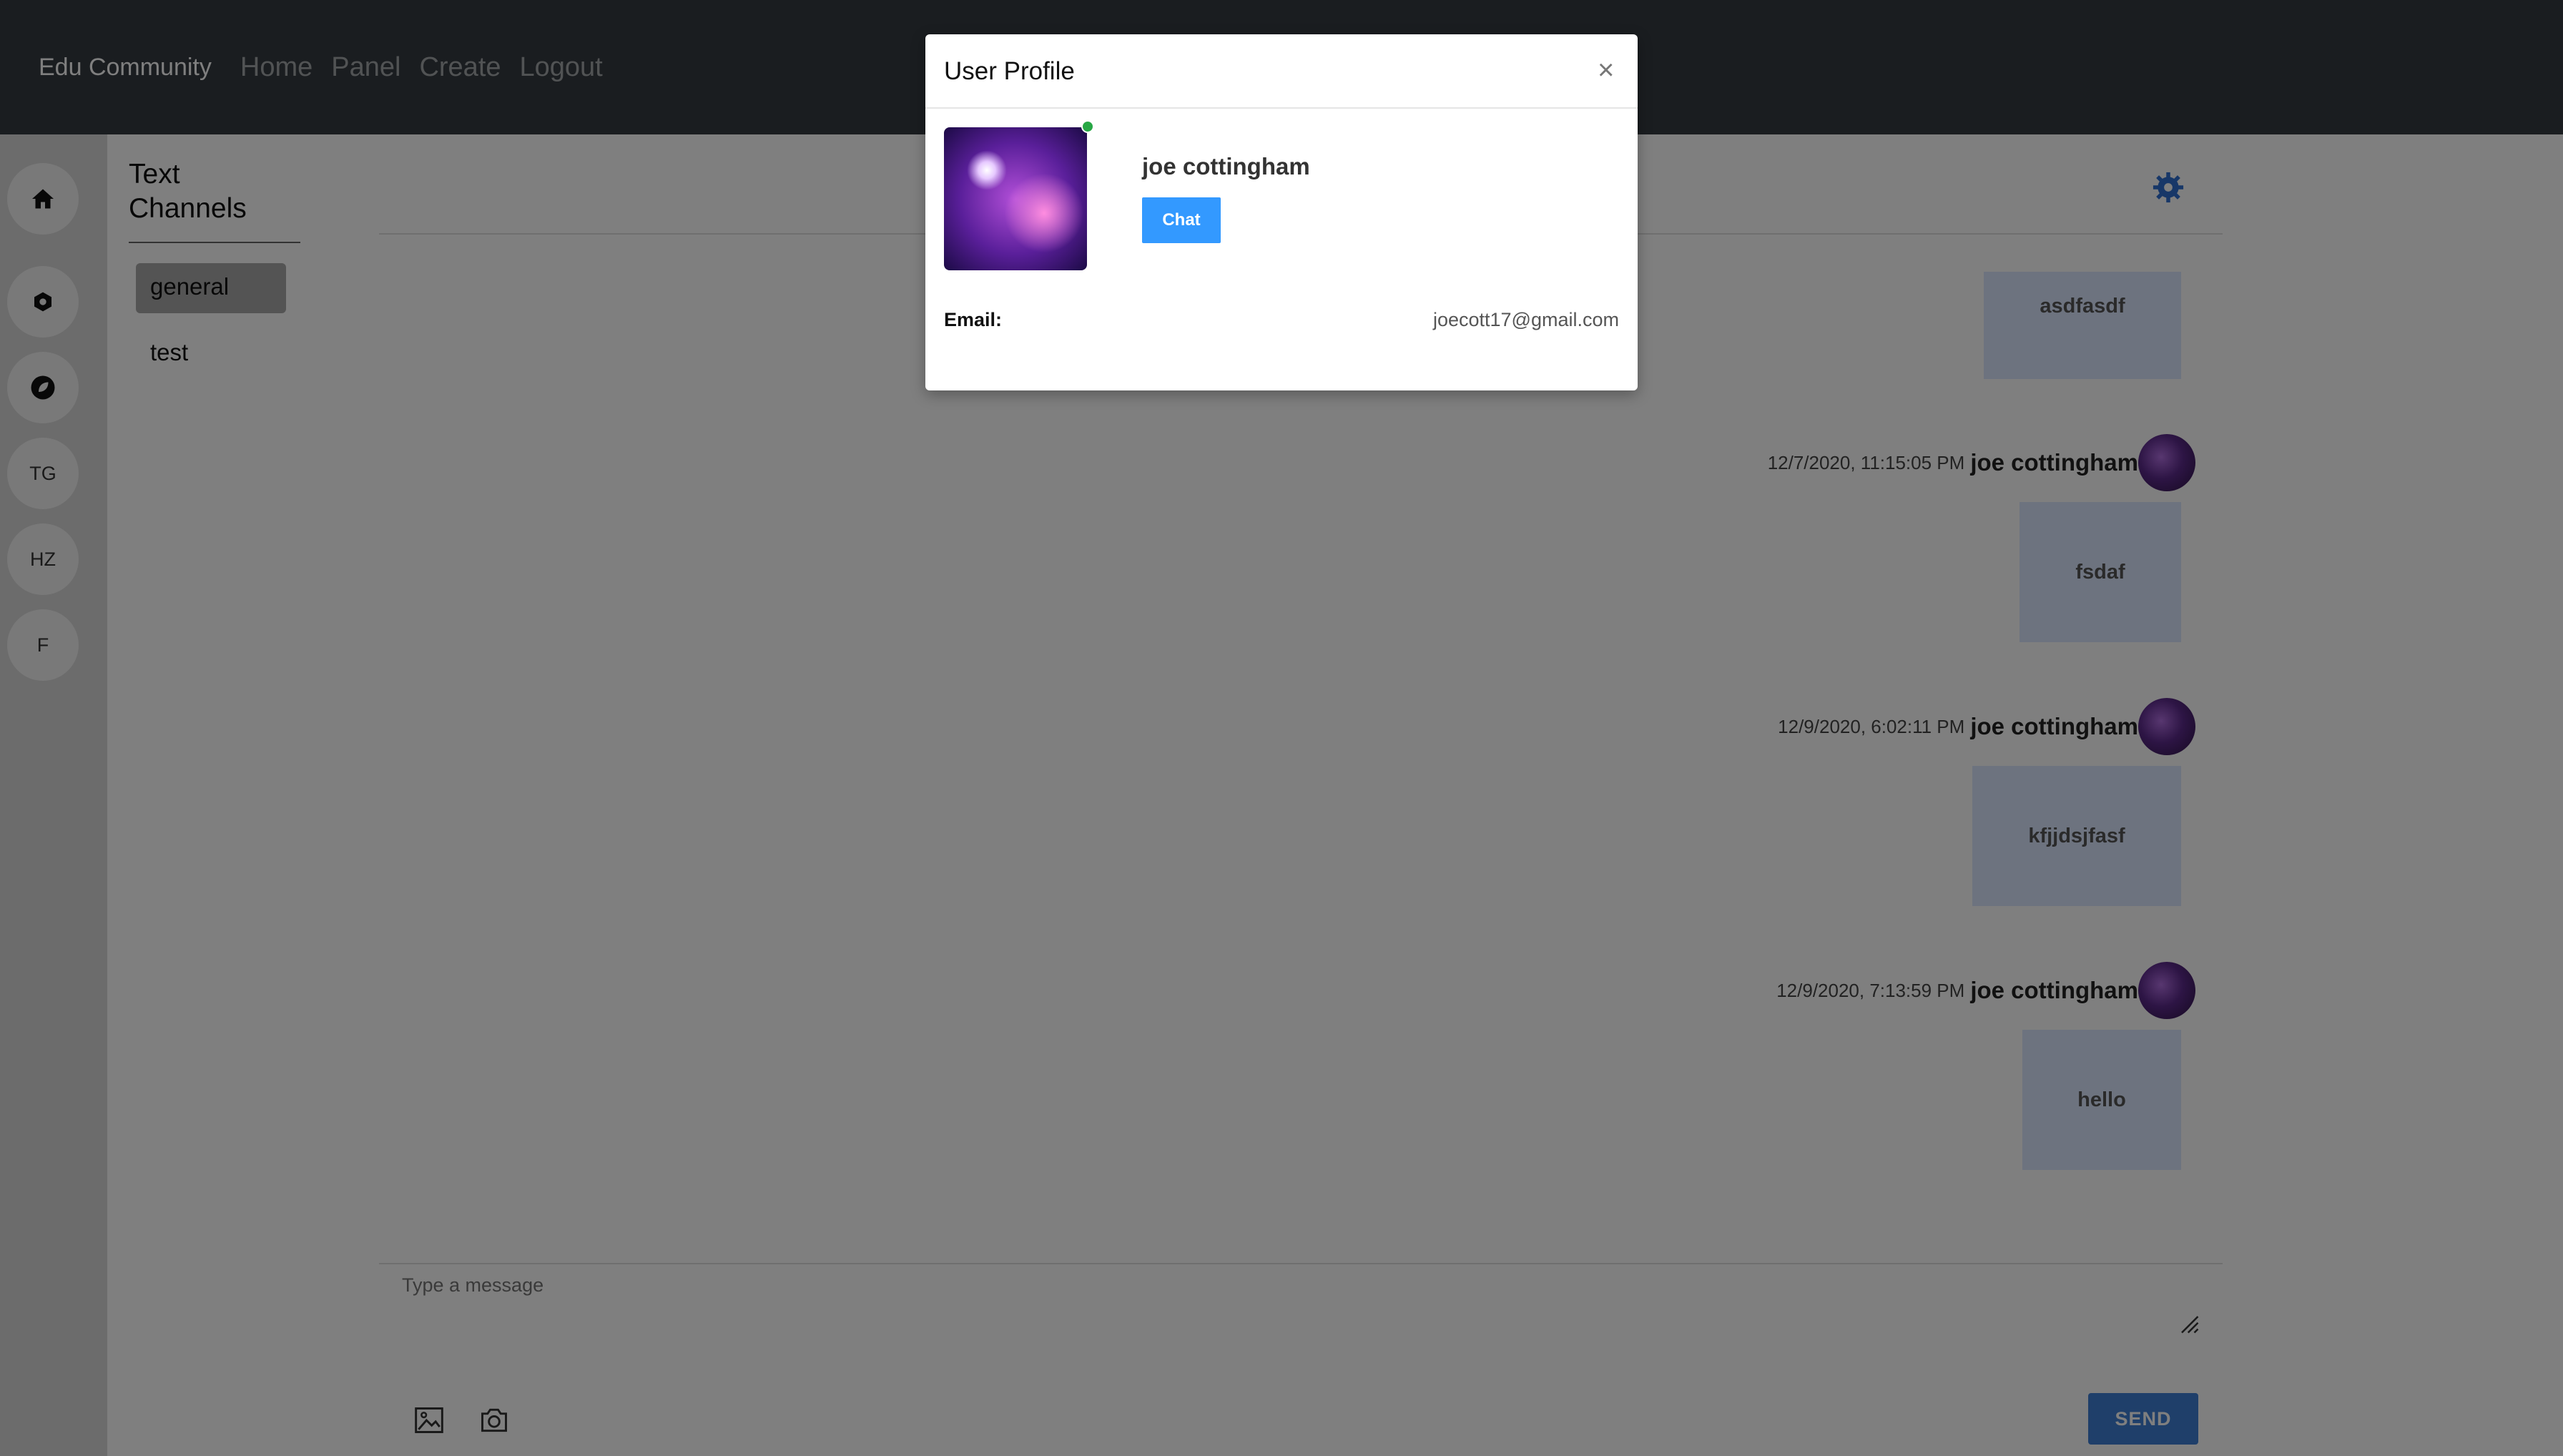  I want to click on chat-button: Chat, so click(1181, 220).